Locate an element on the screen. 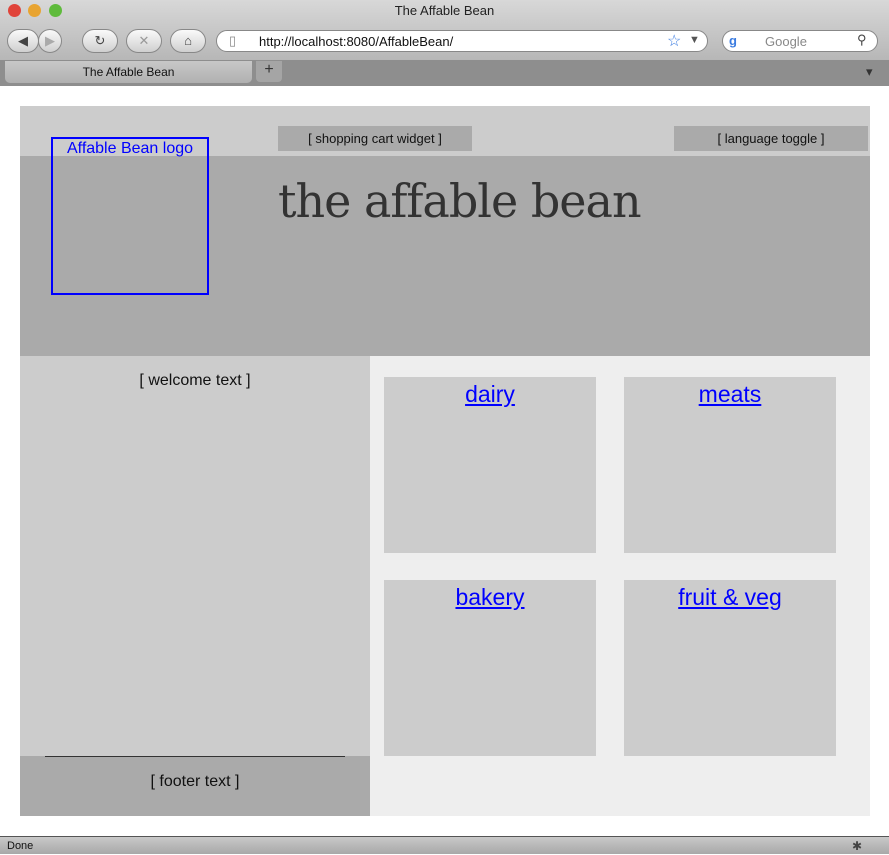 This screenshot has width=889, height=855. category-link: dairy is located at coordinates (490, 394).